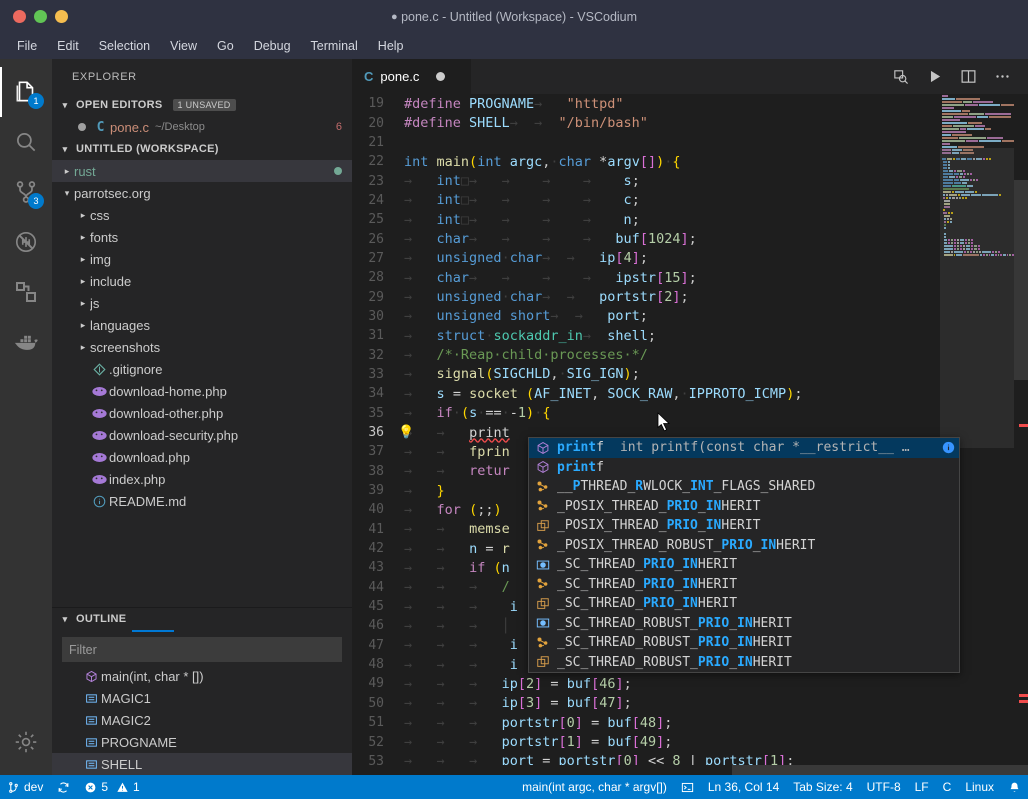  Describe the element at coordinates (412, 76) in the screenshot. I see `tab-pone-c: C pone.c` at that location.